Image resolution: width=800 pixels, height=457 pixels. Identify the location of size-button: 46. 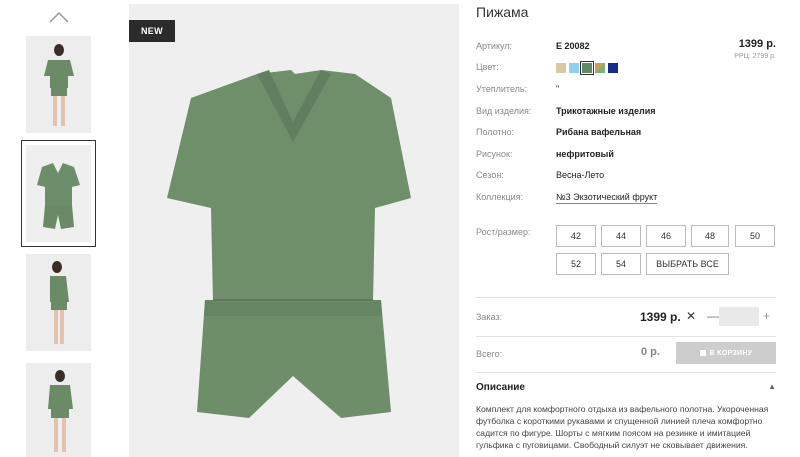
(666, 236).